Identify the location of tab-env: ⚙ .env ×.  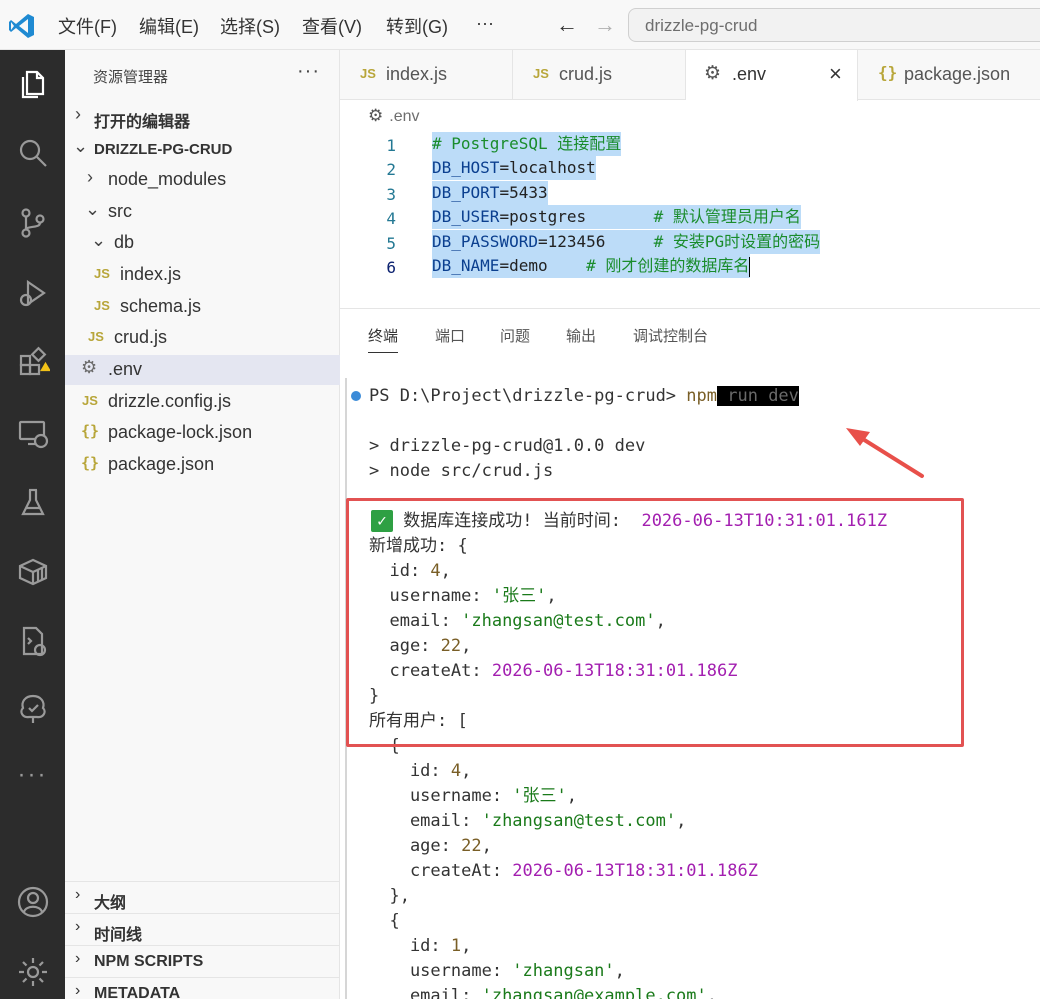
(772, 75).